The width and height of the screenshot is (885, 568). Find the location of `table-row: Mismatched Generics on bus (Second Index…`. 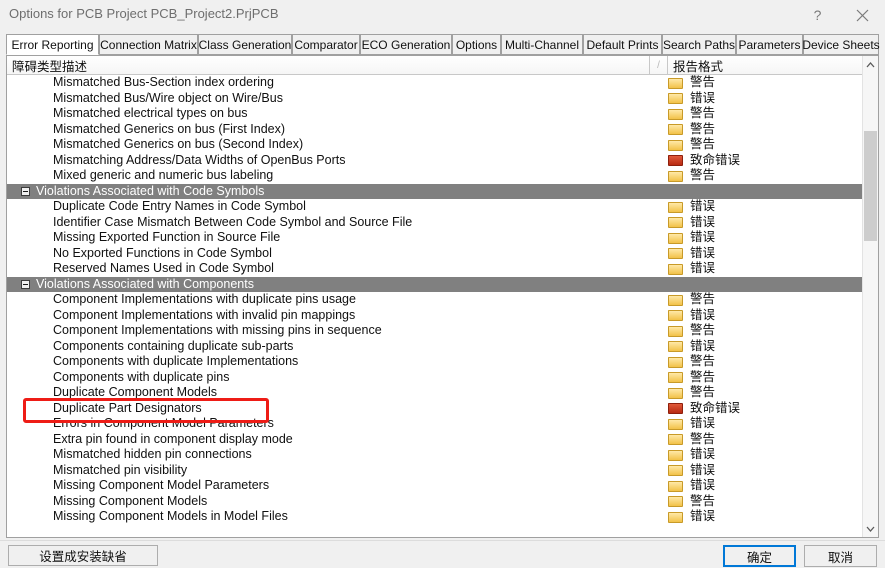

table-row: Mismatched Generics on bus (Second Index… is located at coordinates (434, 145).